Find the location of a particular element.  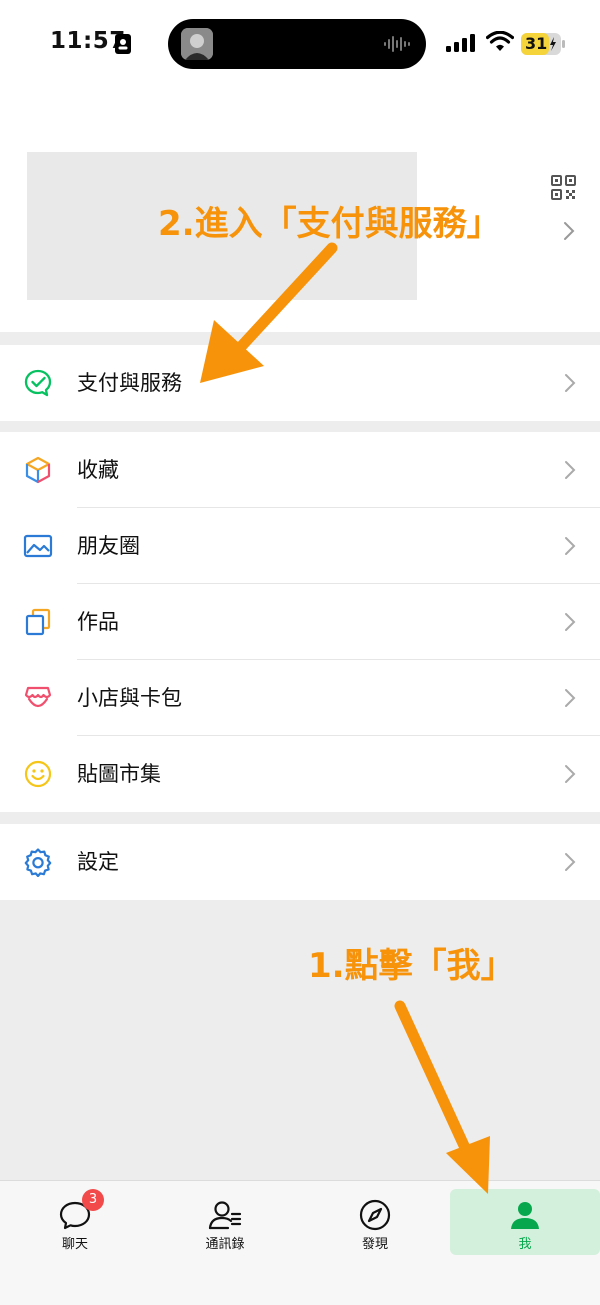

unread-badge: 3 is located at coordinates (93, 1200).